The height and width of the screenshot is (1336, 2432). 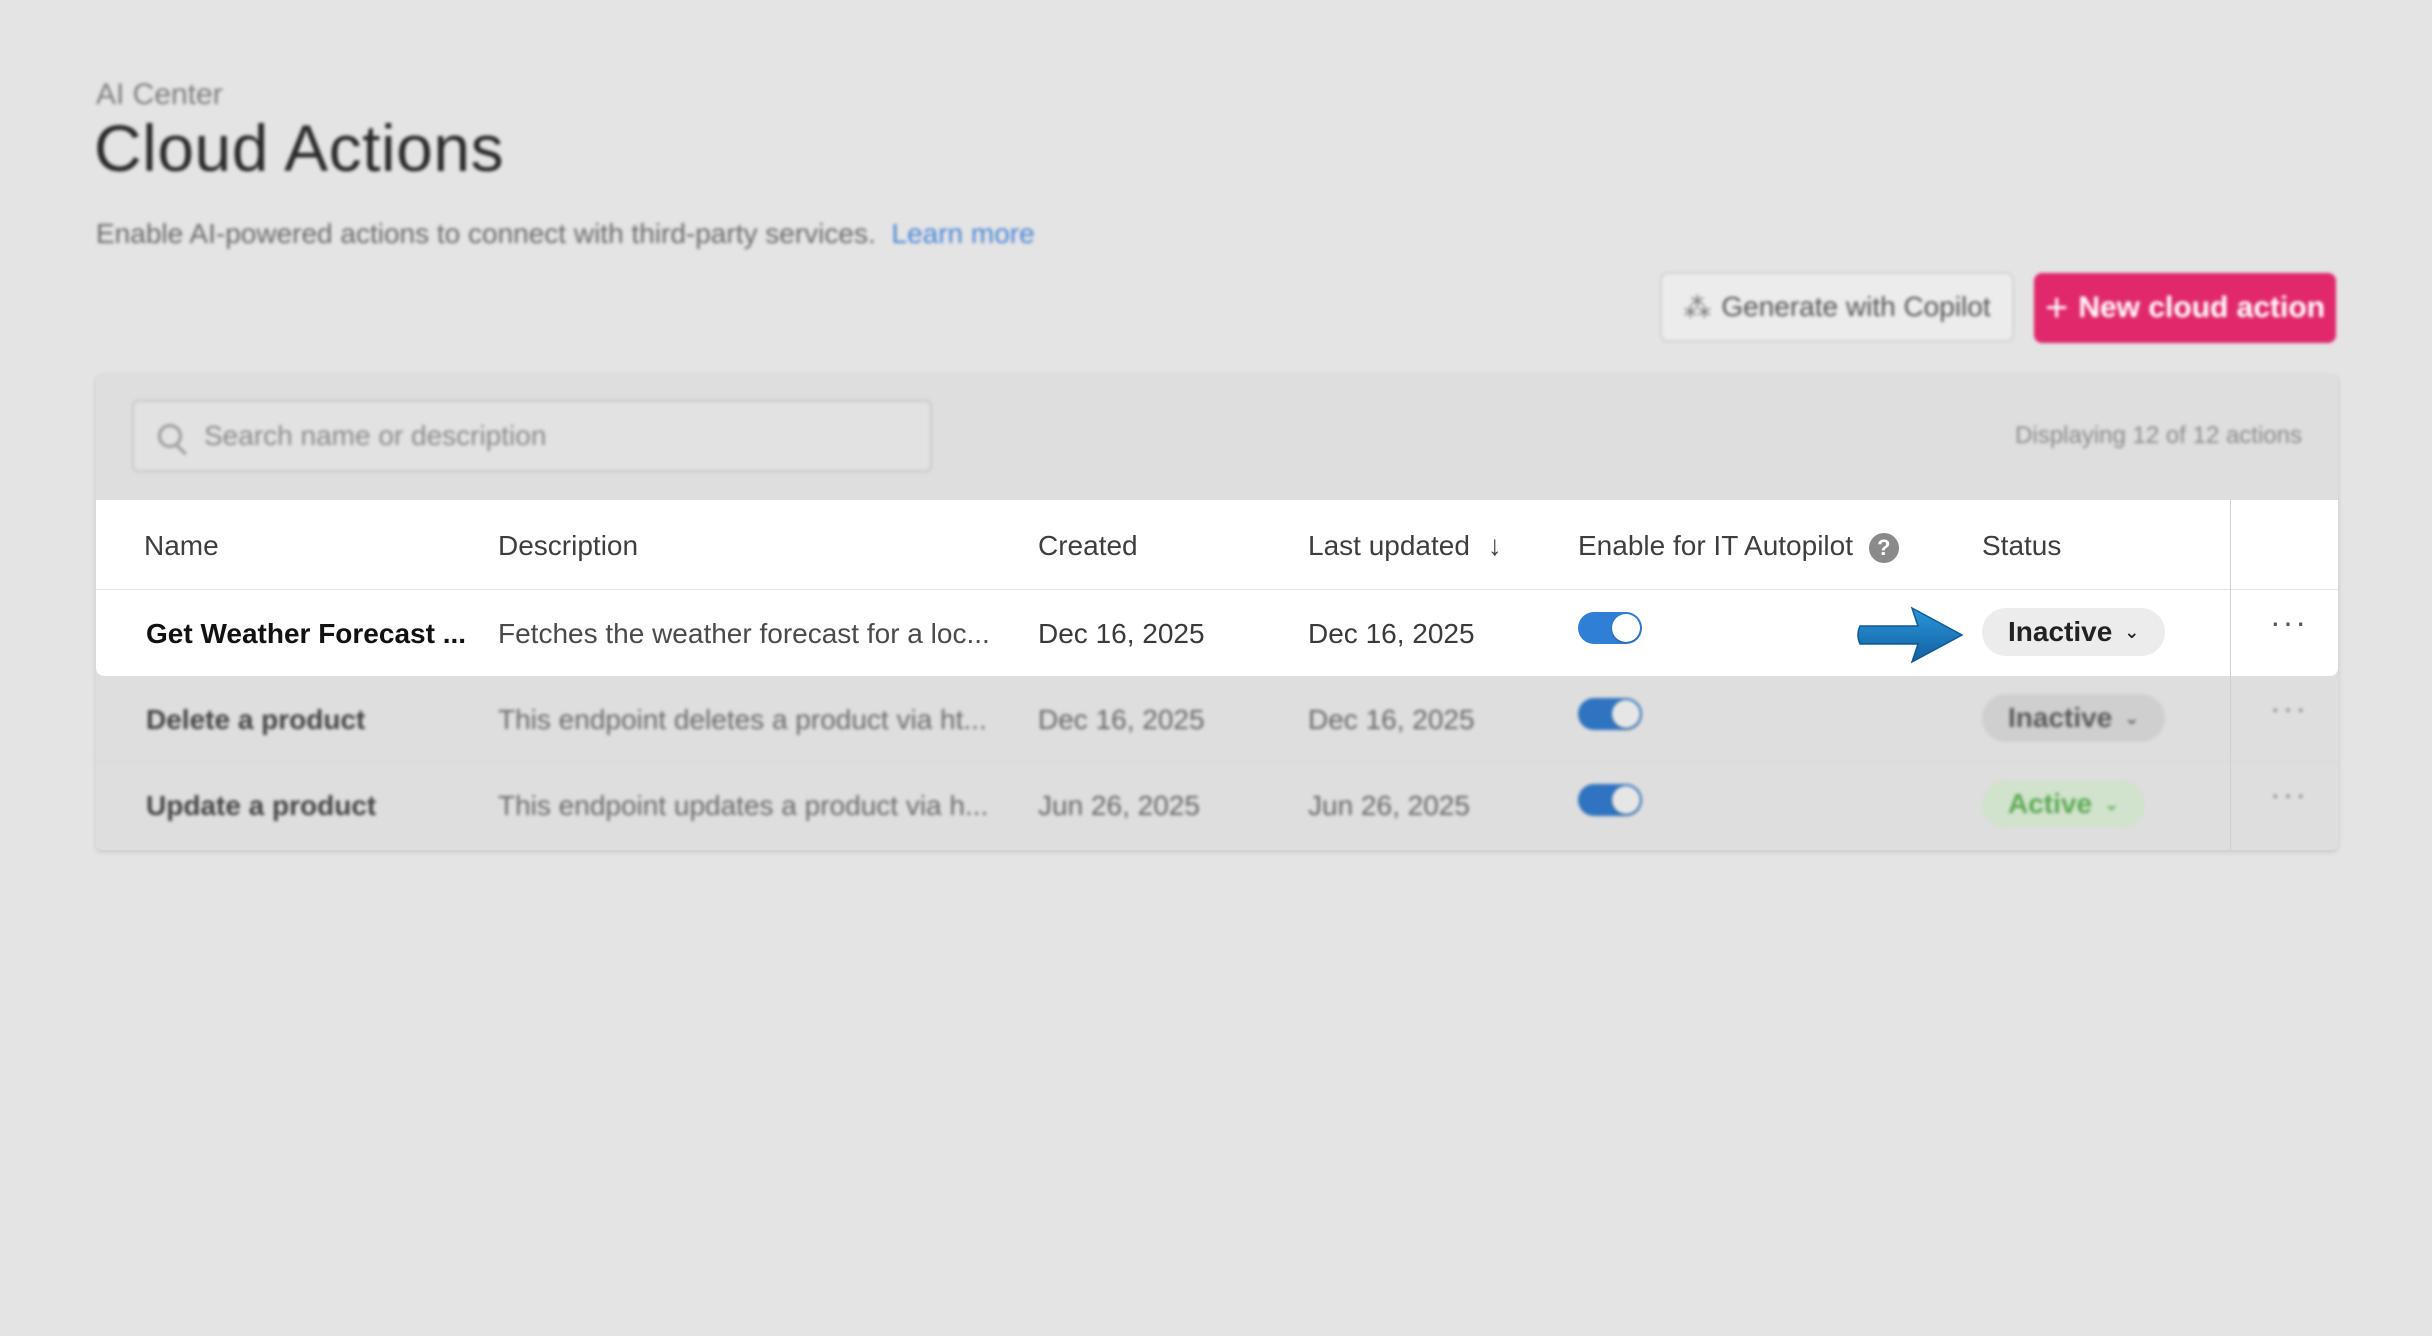 I want to click on search-input: Search name or description, so click(x=532, y=436).